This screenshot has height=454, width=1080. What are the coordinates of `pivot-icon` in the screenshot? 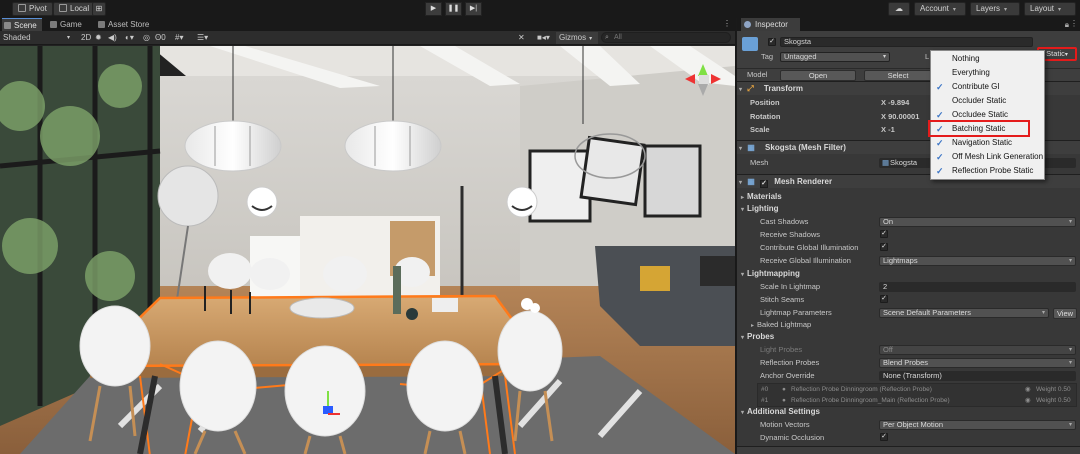 It's located at (22, 8).